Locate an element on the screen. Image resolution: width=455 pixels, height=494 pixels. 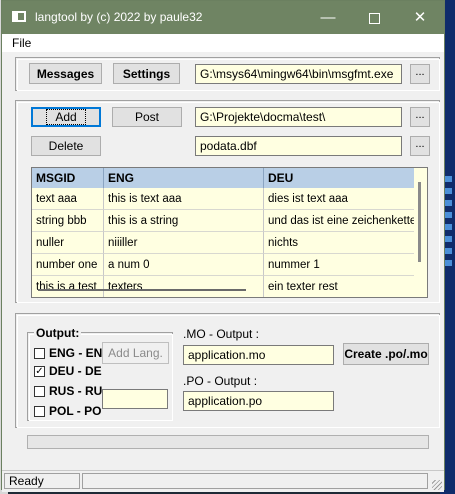
lang-pol-checkbox is located at coordinates (39, 411).